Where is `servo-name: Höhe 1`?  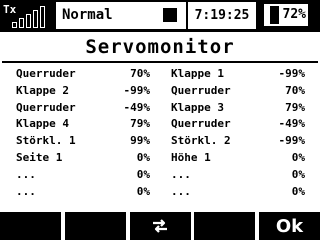
servo-name: Höhe 1 is located at coordinates (191, 157).